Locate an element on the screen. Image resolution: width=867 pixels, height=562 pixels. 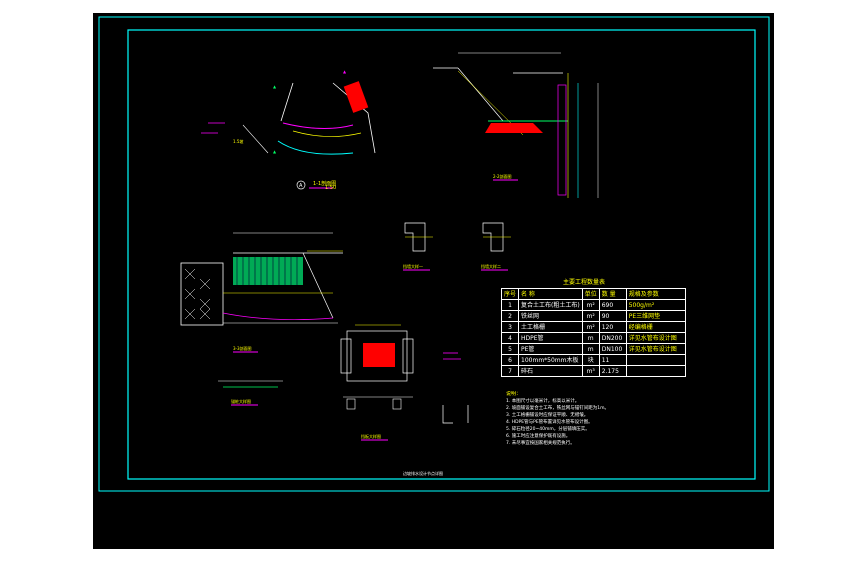
cell-name: HDPE管 is located at coordinates (550, 338).